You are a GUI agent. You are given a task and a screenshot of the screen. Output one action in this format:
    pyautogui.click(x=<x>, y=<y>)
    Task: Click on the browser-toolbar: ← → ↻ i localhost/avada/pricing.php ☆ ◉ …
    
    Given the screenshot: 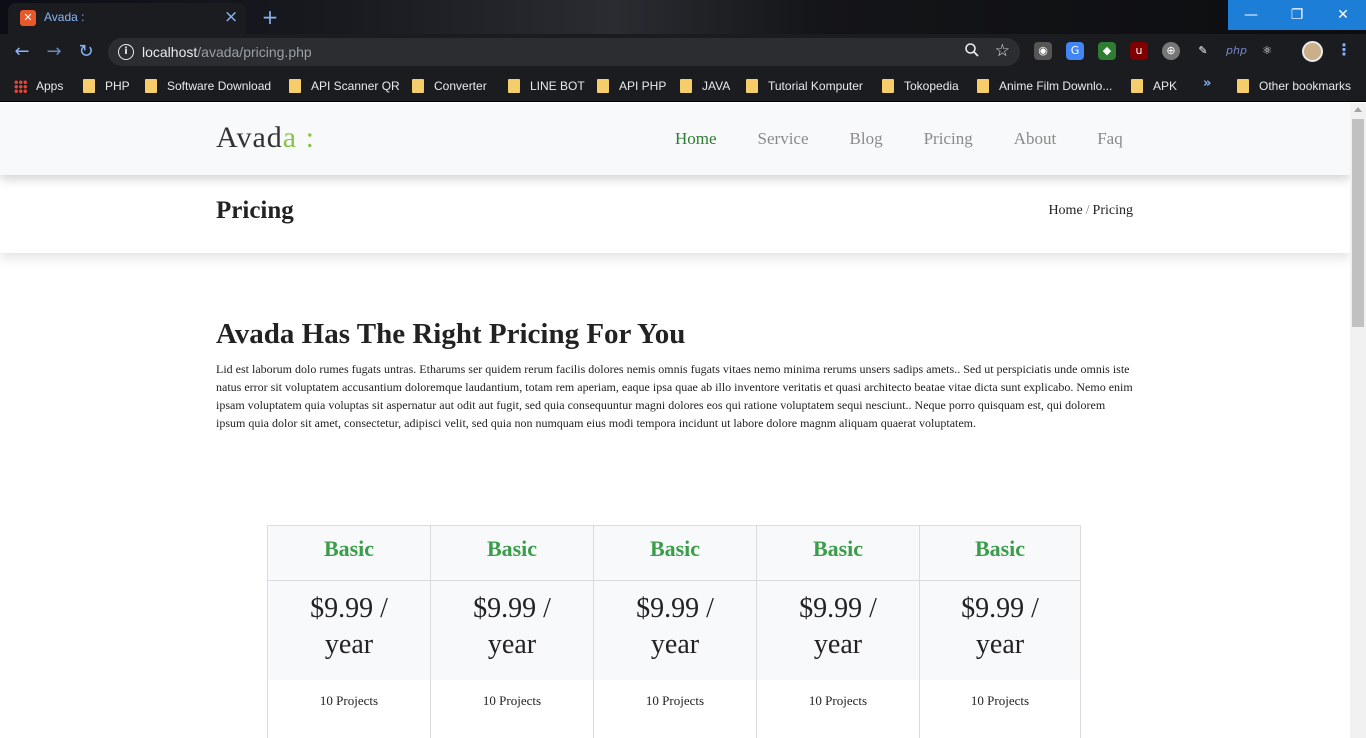 What is the action you would take?
    pyautogui.click(x=683, y=52)
    